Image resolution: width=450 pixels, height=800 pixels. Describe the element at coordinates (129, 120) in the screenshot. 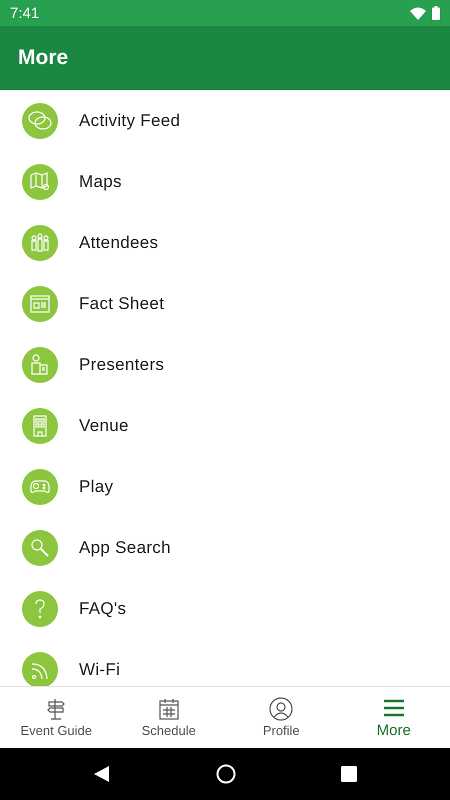

I see `menu-label: Activity Feed` at that location.